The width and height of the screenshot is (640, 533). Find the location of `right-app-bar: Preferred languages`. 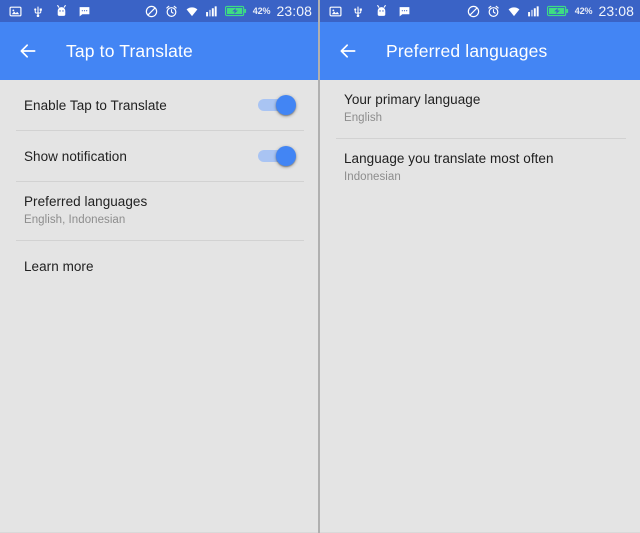

right-app-bar: Preferred languages is located at coordinates (480, 51).